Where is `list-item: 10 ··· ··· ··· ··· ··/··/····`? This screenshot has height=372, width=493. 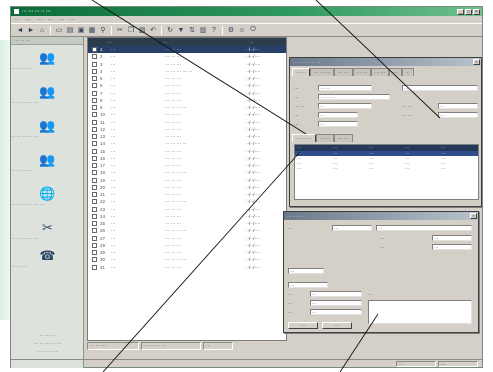
list-item: 10 ··· ··· ··· ··· ··/··/···· is located at coordinates (187, 114).